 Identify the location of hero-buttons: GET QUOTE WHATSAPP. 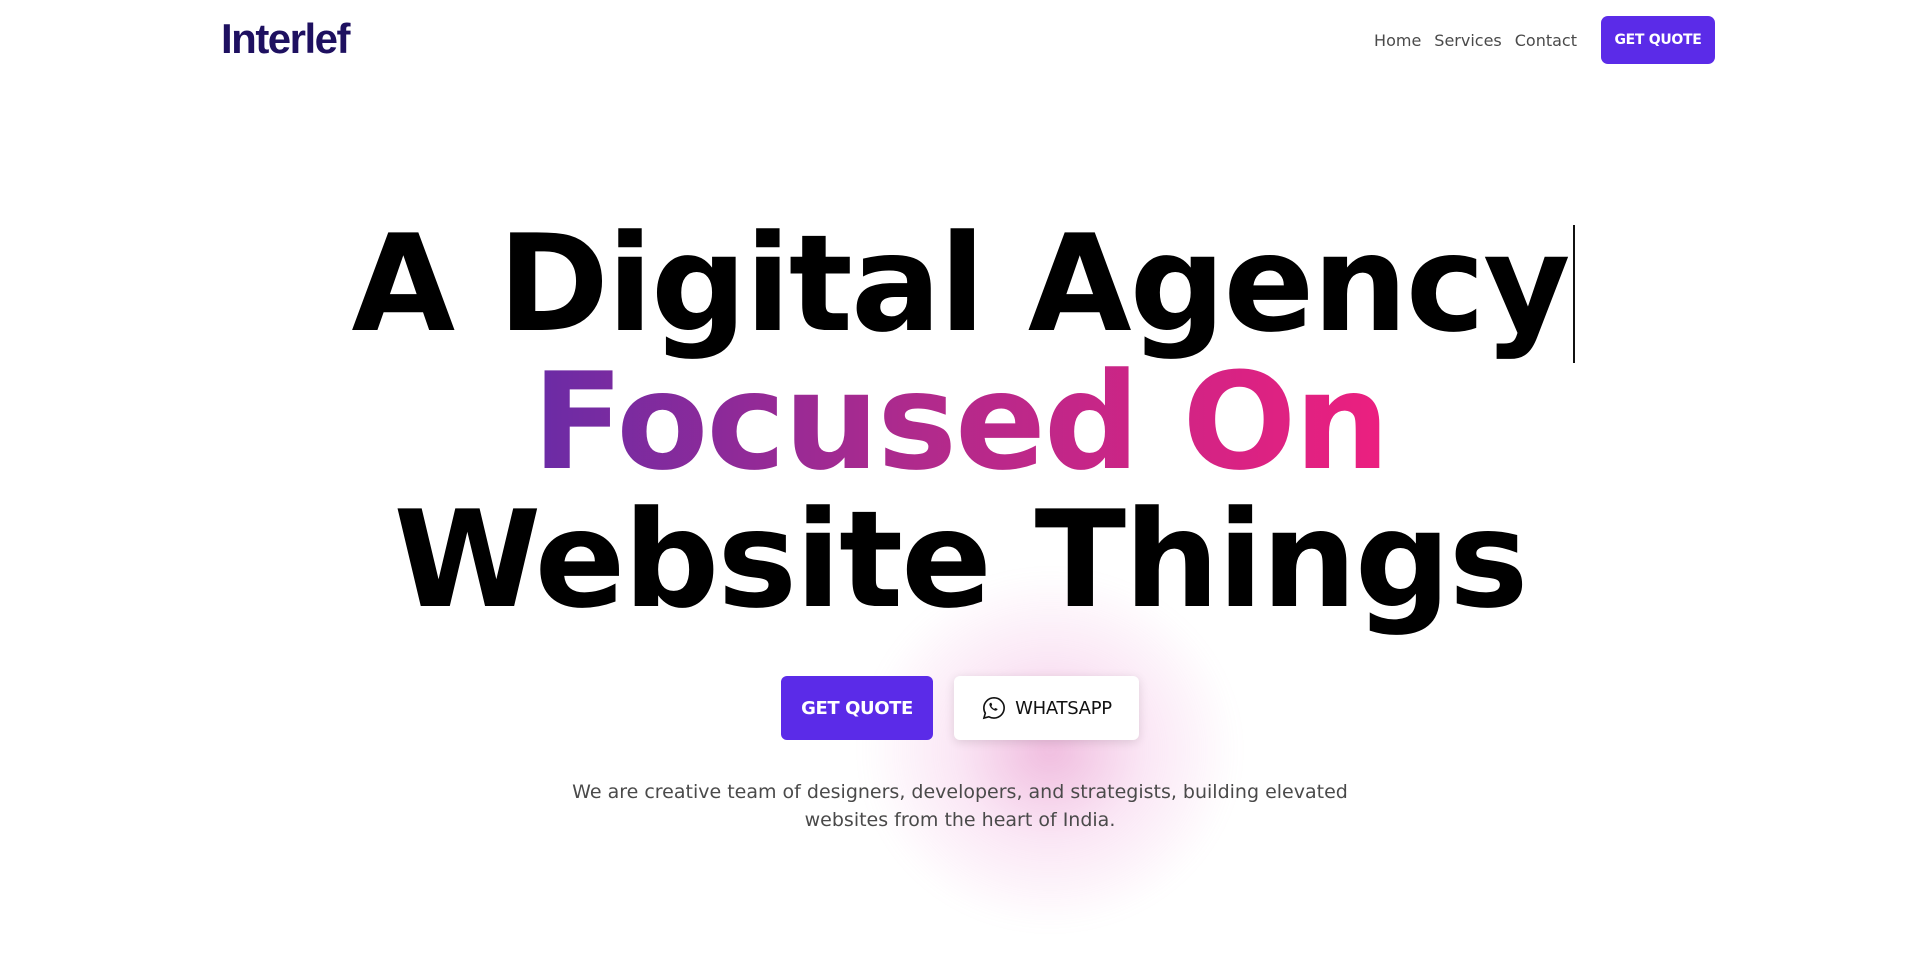
(960, 708).